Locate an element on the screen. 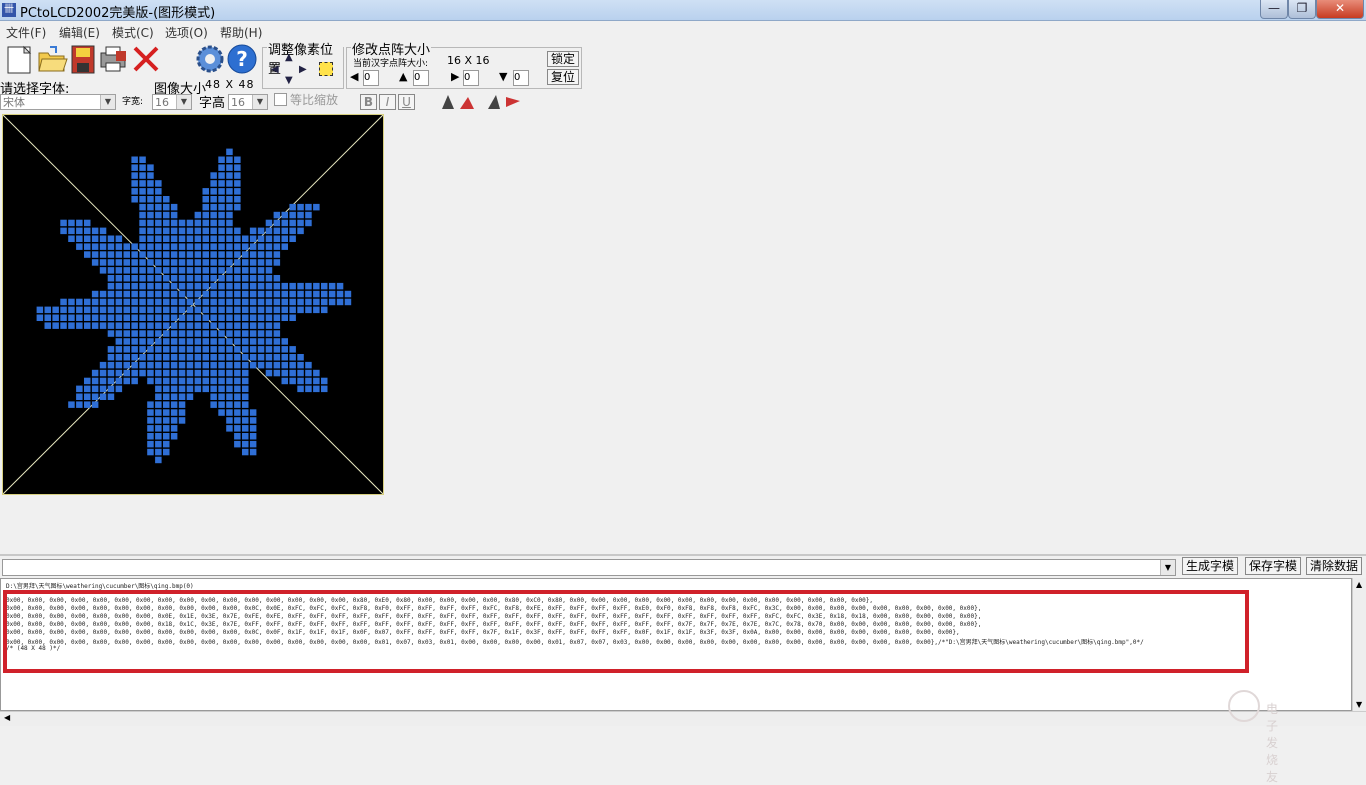 Image resolution: width=1366 pixels, height=785 pixels. reset-button: 复位 is located at coordinates (563, 77).